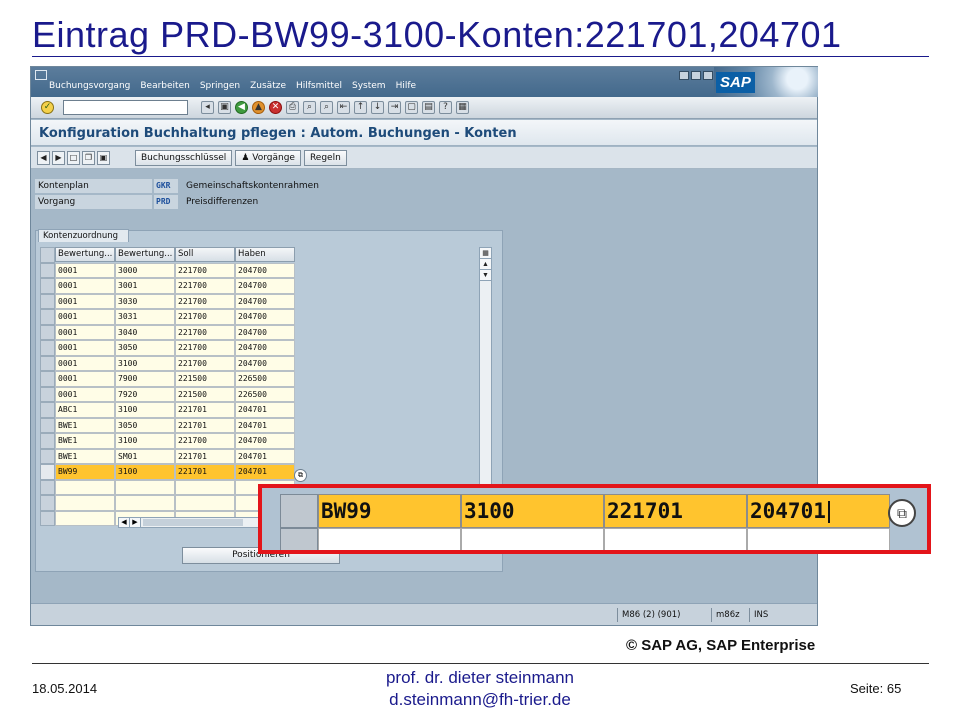  Describe the element at coordinates (377, 107) in the screenshot. I see `next-page-icon: ↓` at that location.